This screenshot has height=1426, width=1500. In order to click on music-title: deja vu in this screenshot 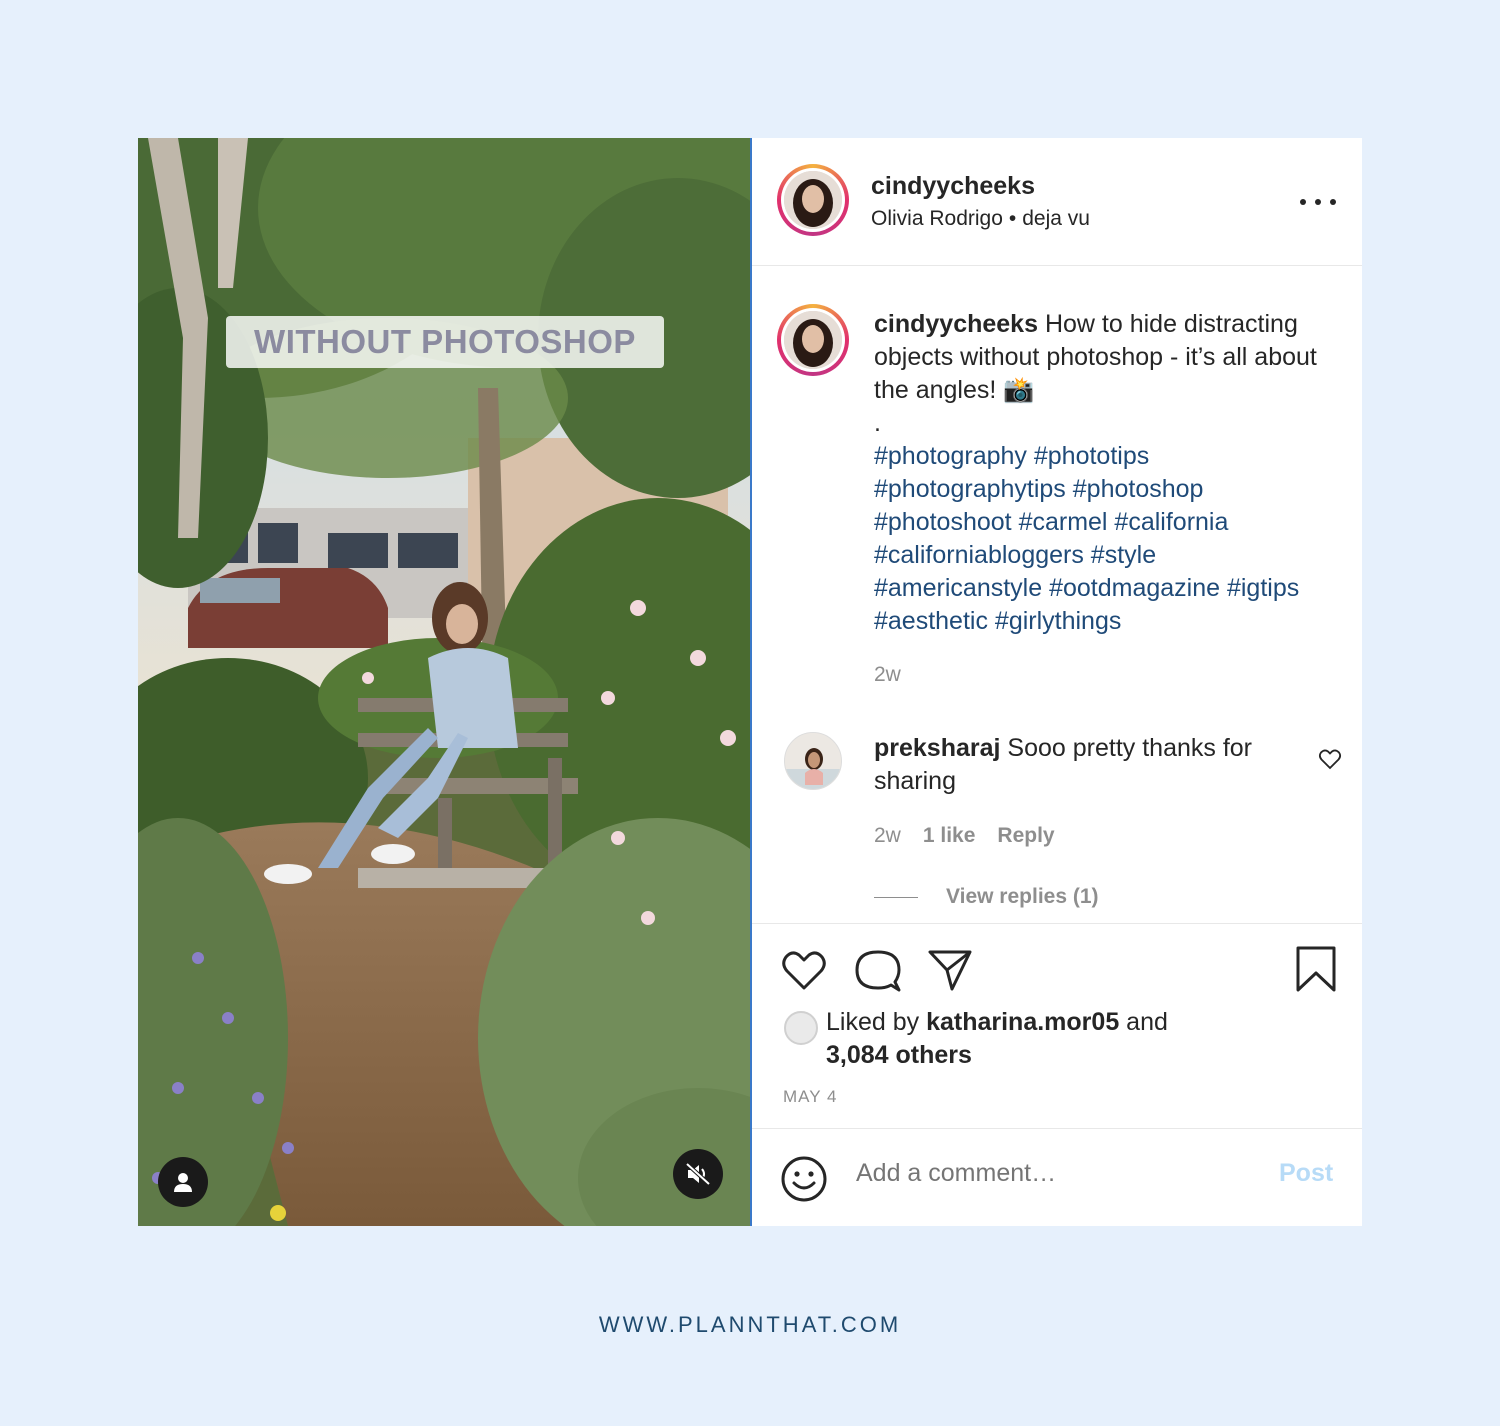, I will do `click(1056, 218)`.